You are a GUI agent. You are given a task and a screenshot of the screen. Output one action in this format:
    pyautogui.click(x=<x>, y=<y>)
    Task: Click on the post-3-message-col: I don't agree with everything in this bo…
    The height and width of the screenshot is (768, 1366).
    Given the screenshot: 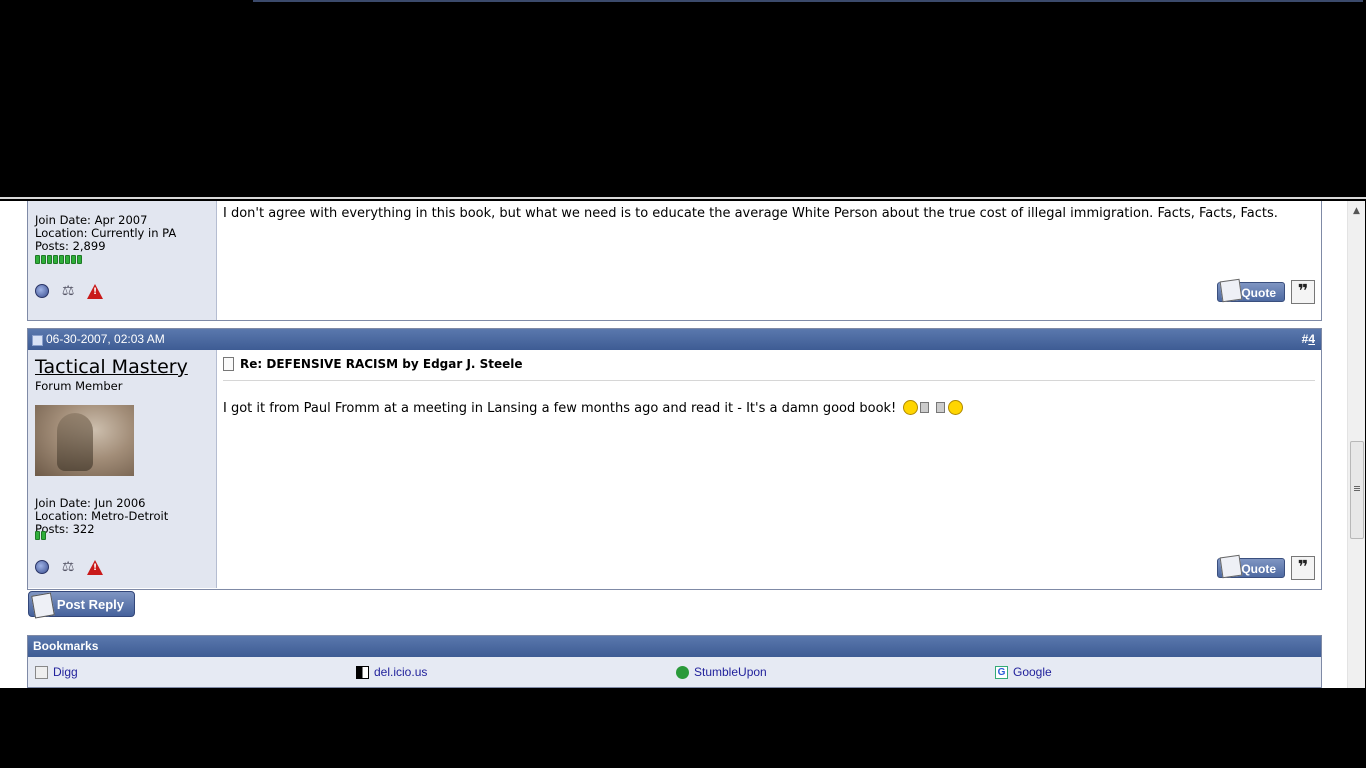 What is the action you would take?
    pyautogui.click(x=769, y=260)
    